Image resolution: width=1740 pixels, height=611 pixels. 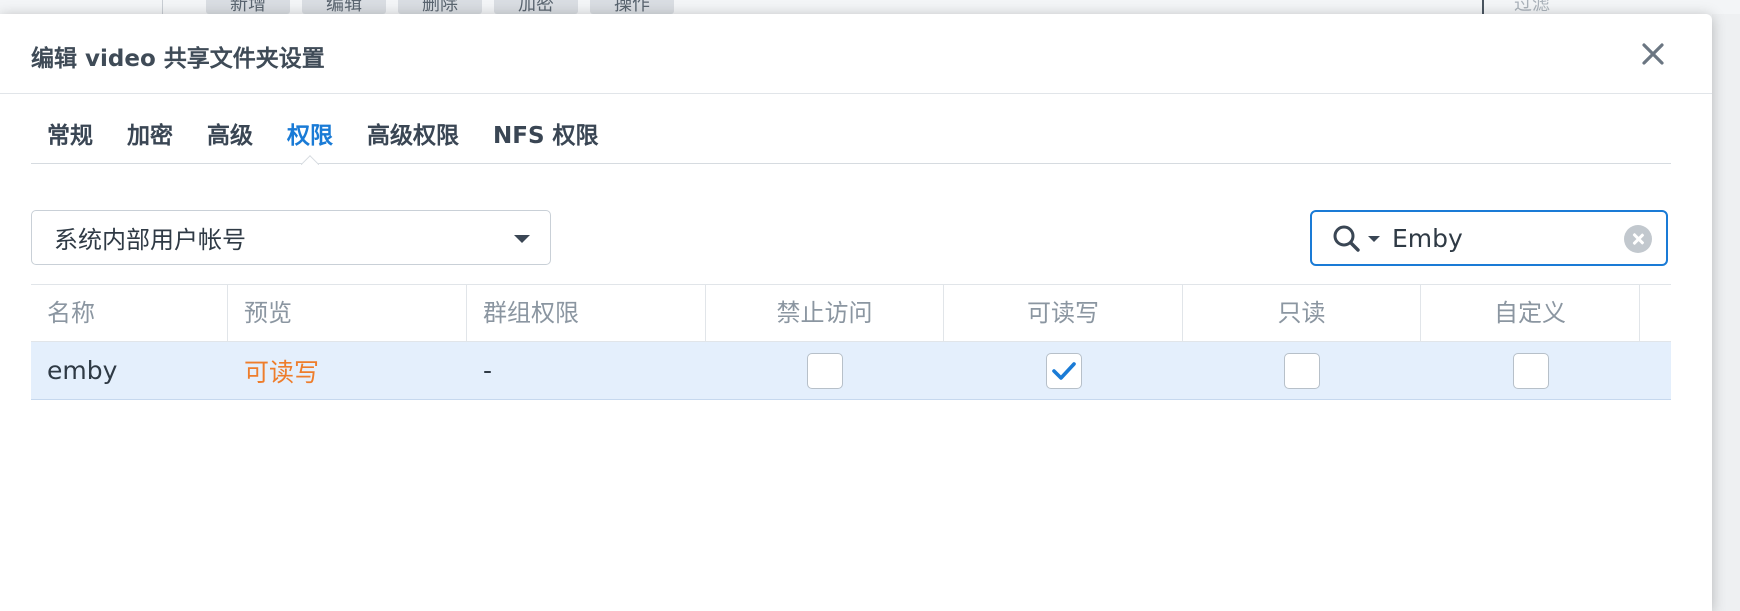 What do you see at coordinates (488, 370) in the screenshot?
I see `cell-group-permission: -` at bounding box center [488, 370].